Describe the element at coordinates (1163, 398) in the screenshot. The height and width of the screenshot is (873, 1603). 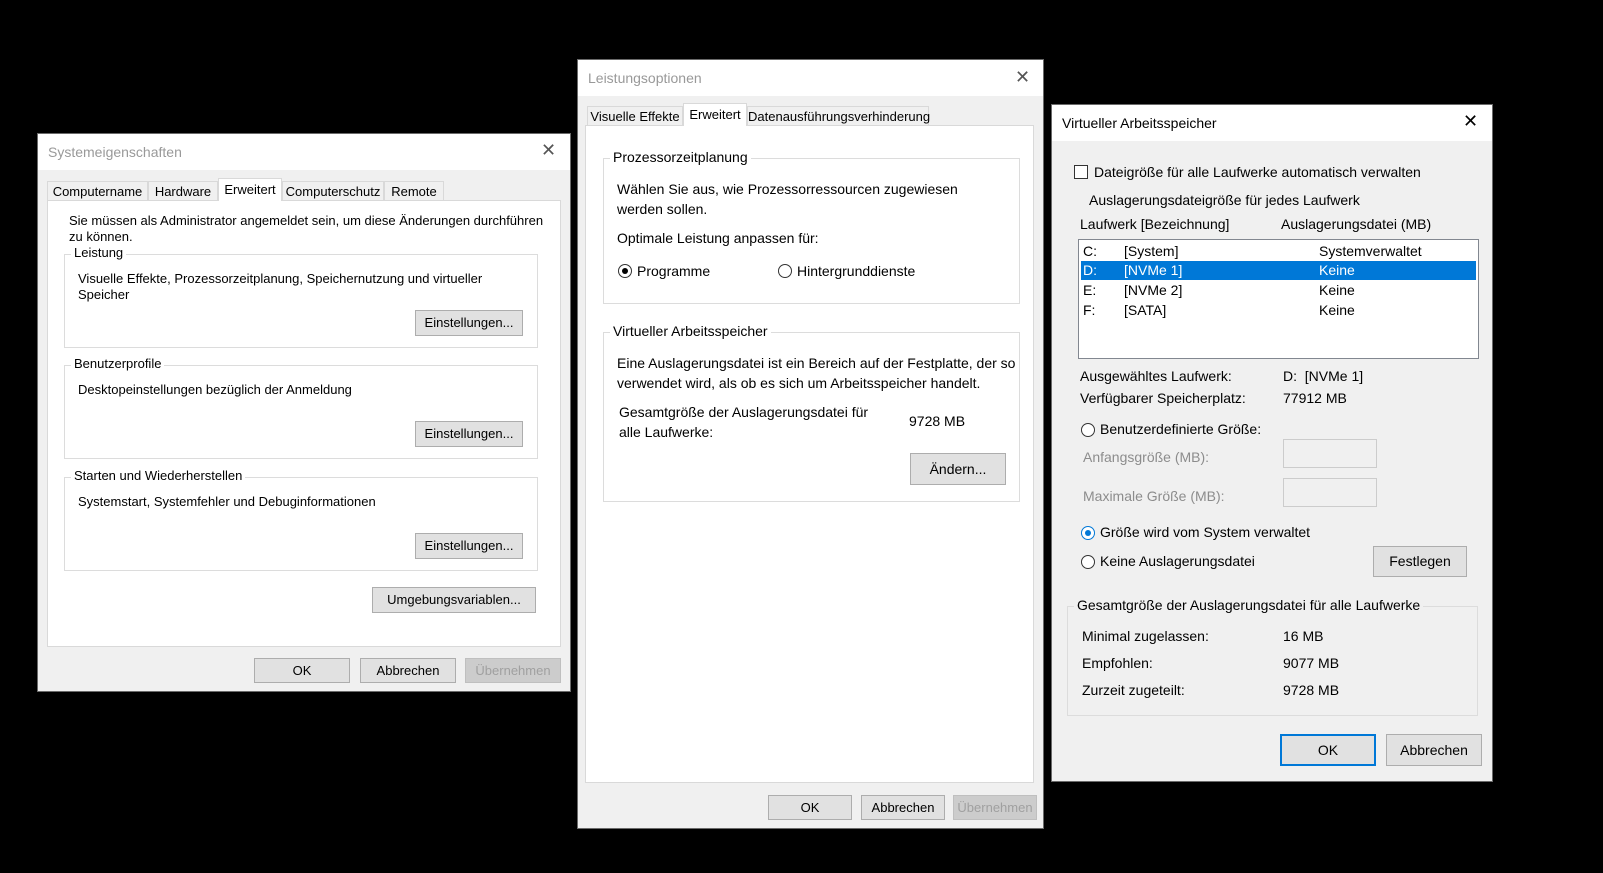
I see `free-space-label: Verfügbarer Speicherplatz:` at that location.